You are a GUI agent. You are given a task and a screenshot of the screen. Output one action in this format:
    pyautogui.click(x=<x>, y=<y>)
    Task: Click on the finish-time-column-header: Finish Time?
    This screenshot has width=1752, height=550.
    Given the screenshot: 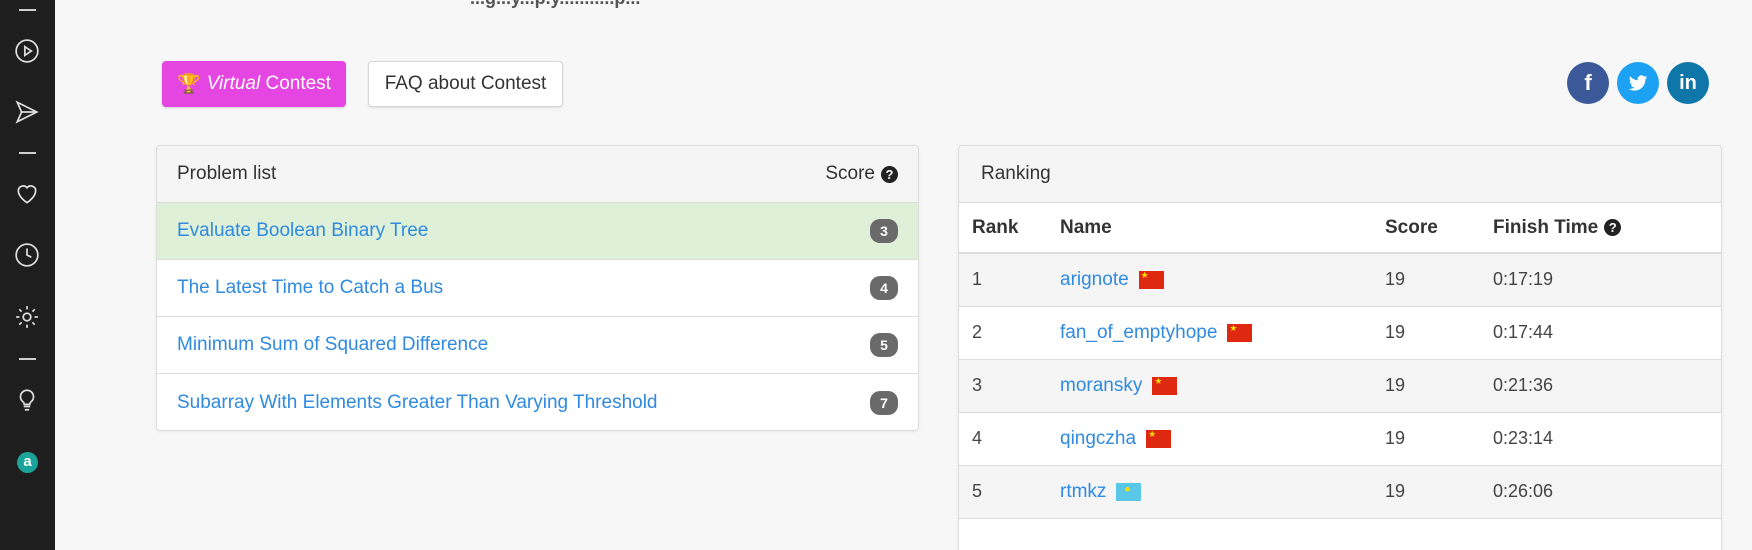 What is the action you would take?
    pyautogui.click(x=1607, y=228)
    